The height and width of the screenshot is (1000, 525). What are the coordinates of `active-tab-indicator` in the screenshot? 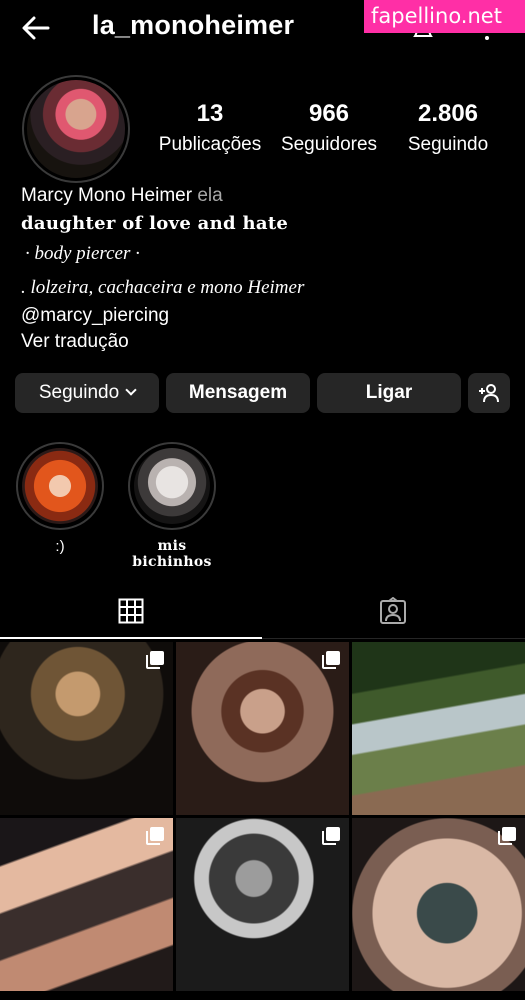 It's located at (131, 638).